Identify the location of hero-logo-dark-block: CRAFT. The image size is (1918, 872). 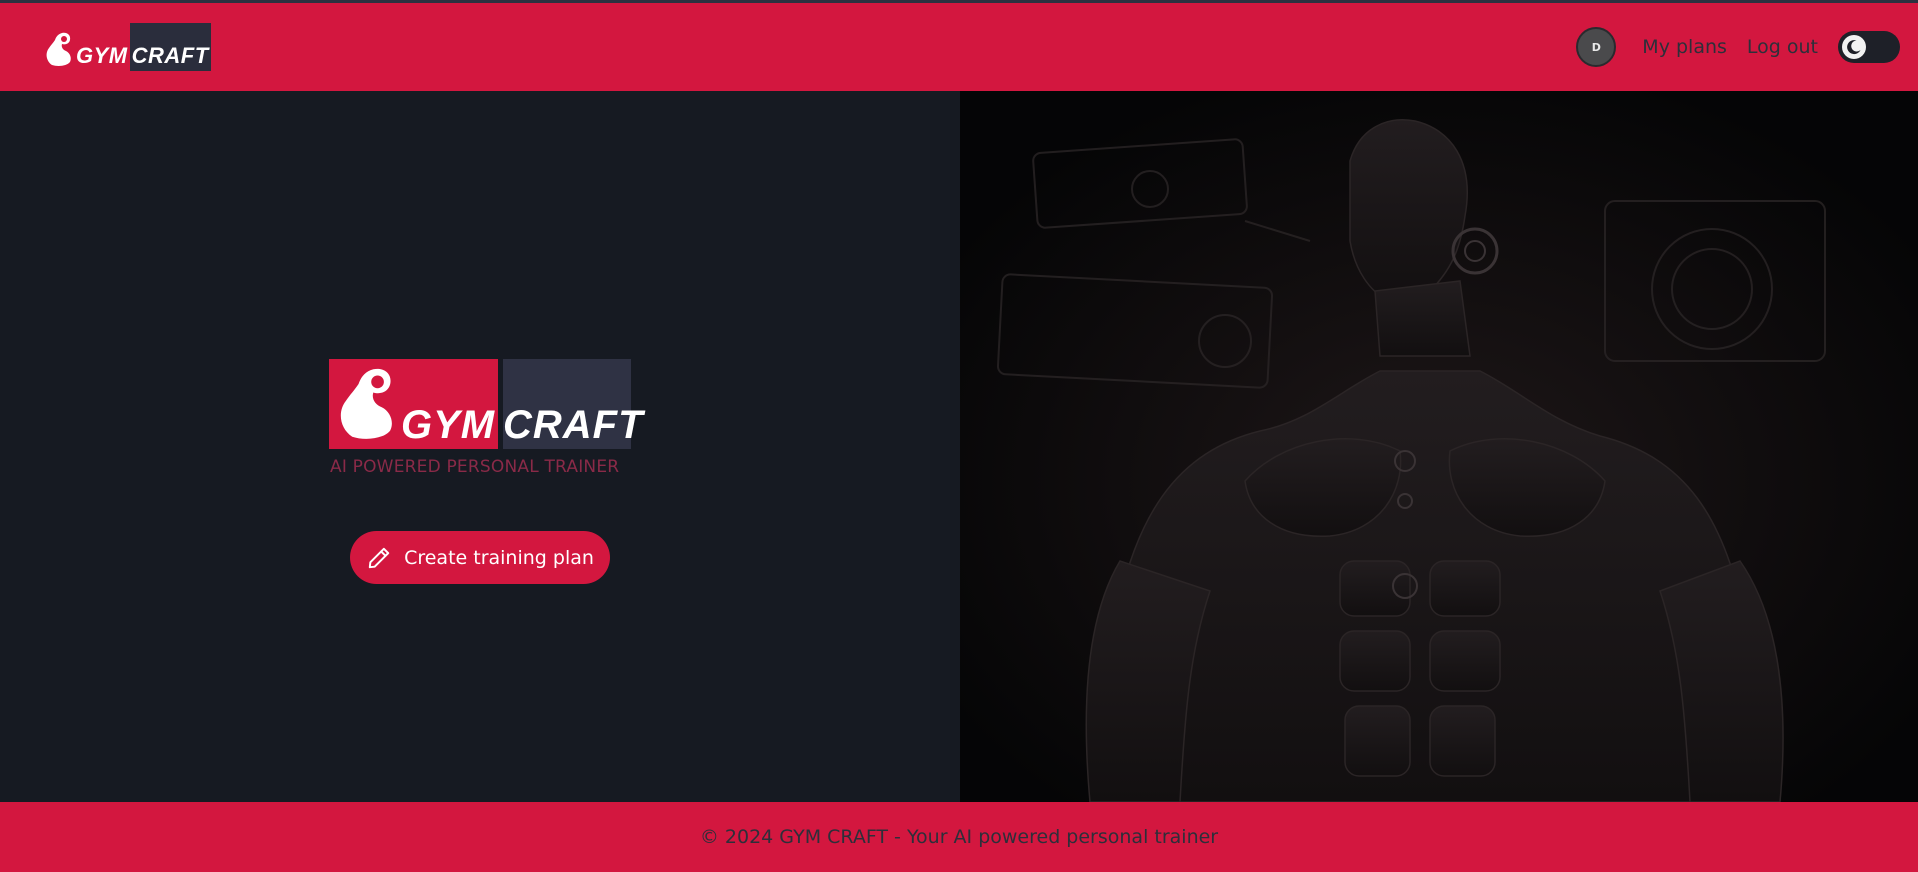
(573, 404).